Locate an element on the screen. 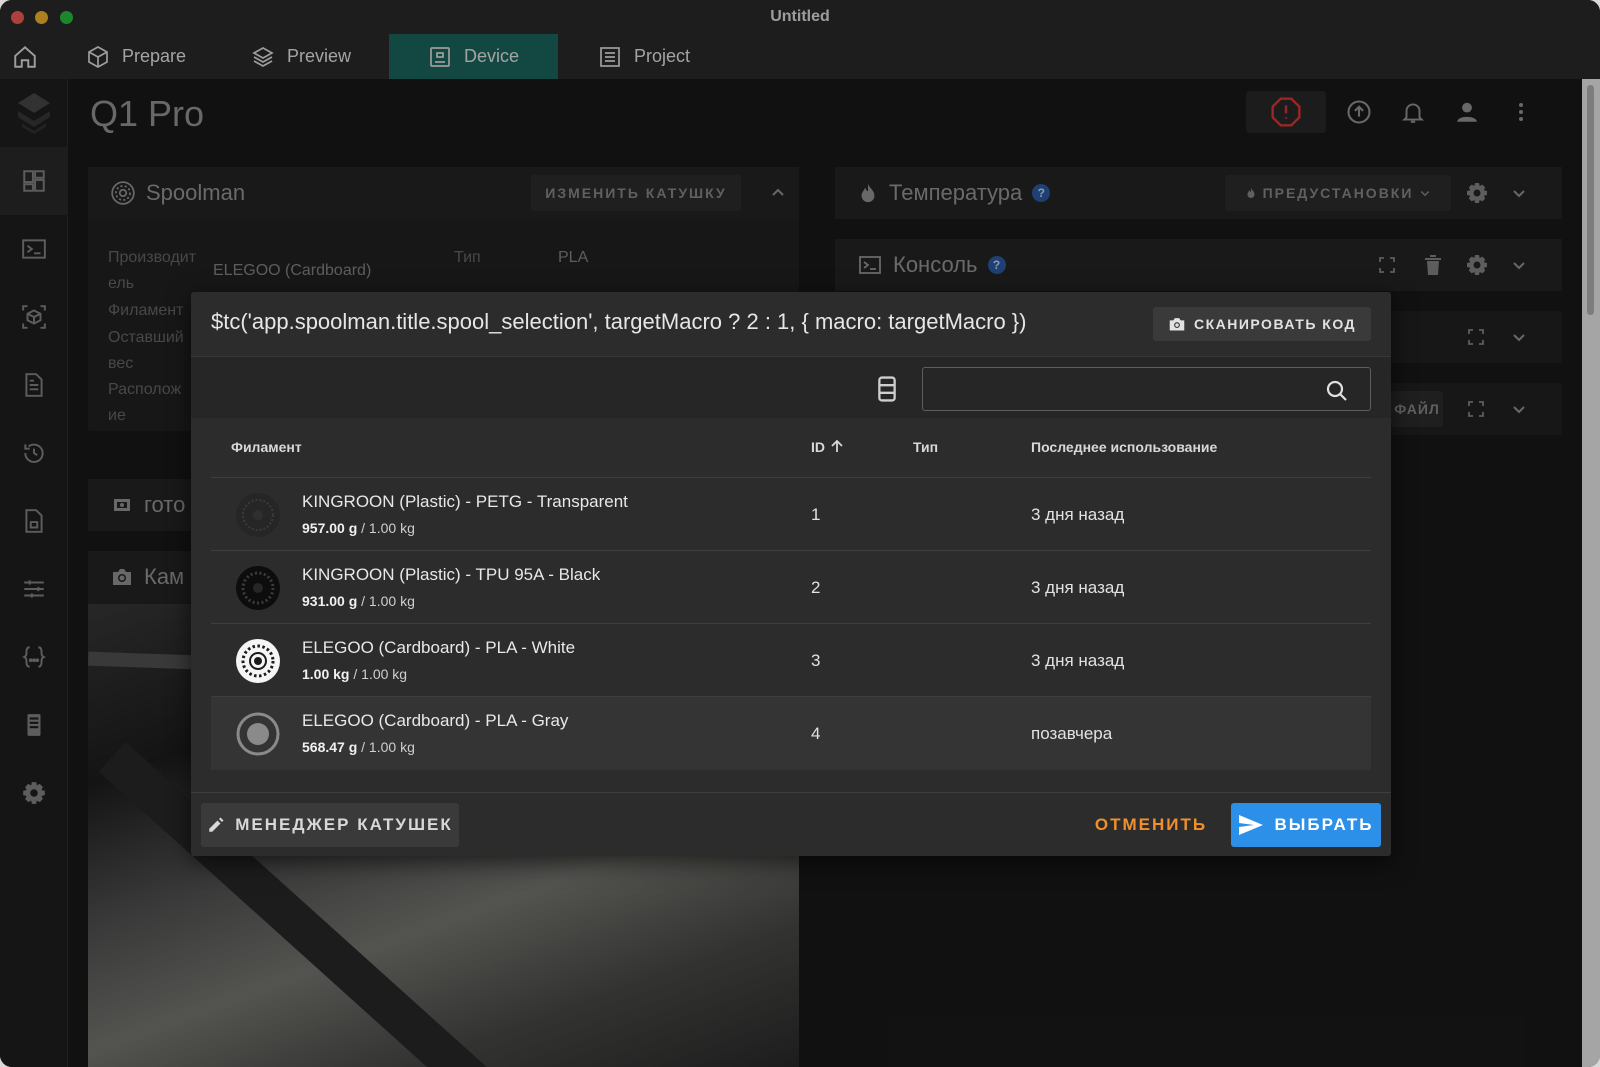 The image size is (1600, 1067). table-header: Филамент ID Тип Последнее использование is located at coordinates (791, 448).